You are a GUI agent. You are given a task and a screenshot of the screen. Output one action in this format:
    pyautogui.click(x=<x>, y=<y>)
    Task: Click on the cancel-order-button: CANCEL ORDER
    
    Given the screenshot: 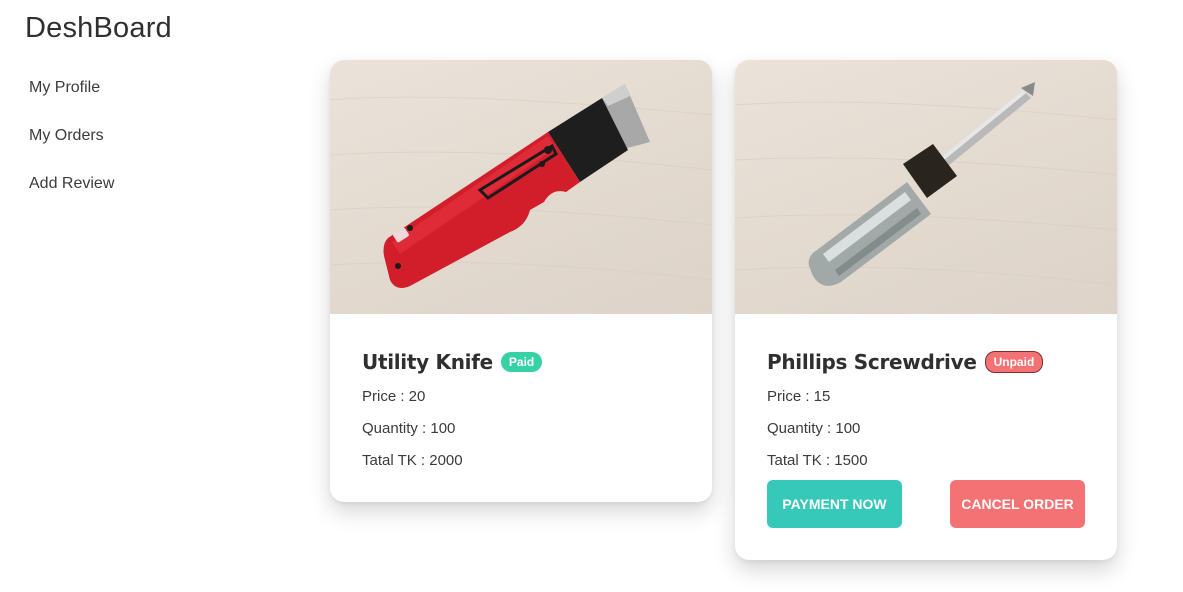 What is the action you would take?
    pyautogui.click(x=1017, y=504)
    